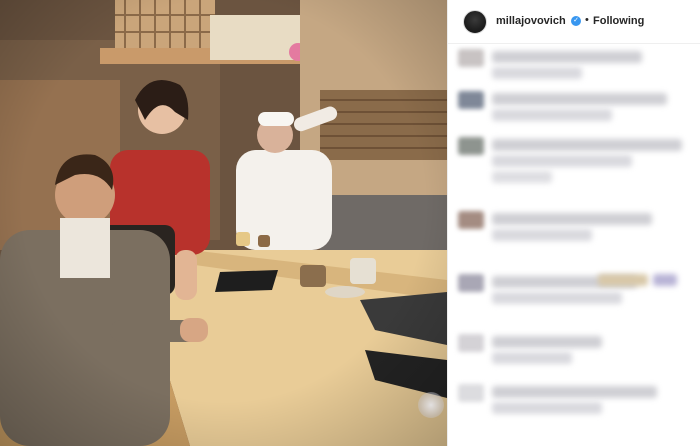 The height and width of the screenshot is (446, 700). Describe the element at coordinates (531, 21) in the screenshot. I see `username-link: millajovovich` at that location.